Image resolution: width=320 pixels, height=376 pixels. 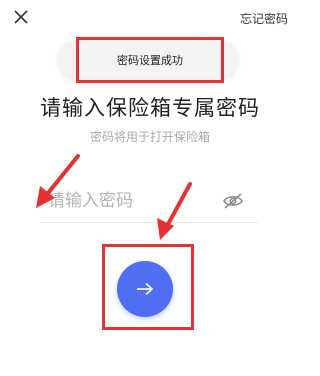 I want to click on toast-highlight-box: 密码设置成功, so click(x=150, y=60).